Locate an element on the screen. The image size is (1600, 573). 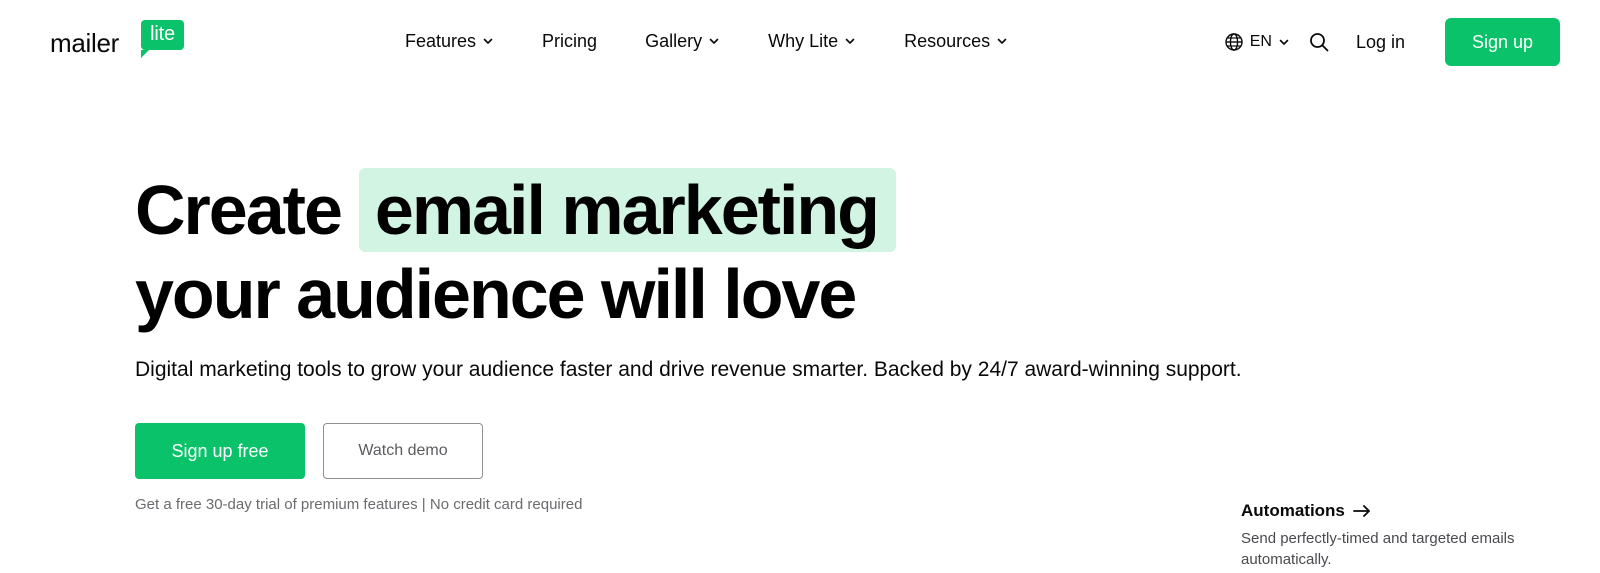
nav-item-label: Gallery is located at coordinates (674, 40).